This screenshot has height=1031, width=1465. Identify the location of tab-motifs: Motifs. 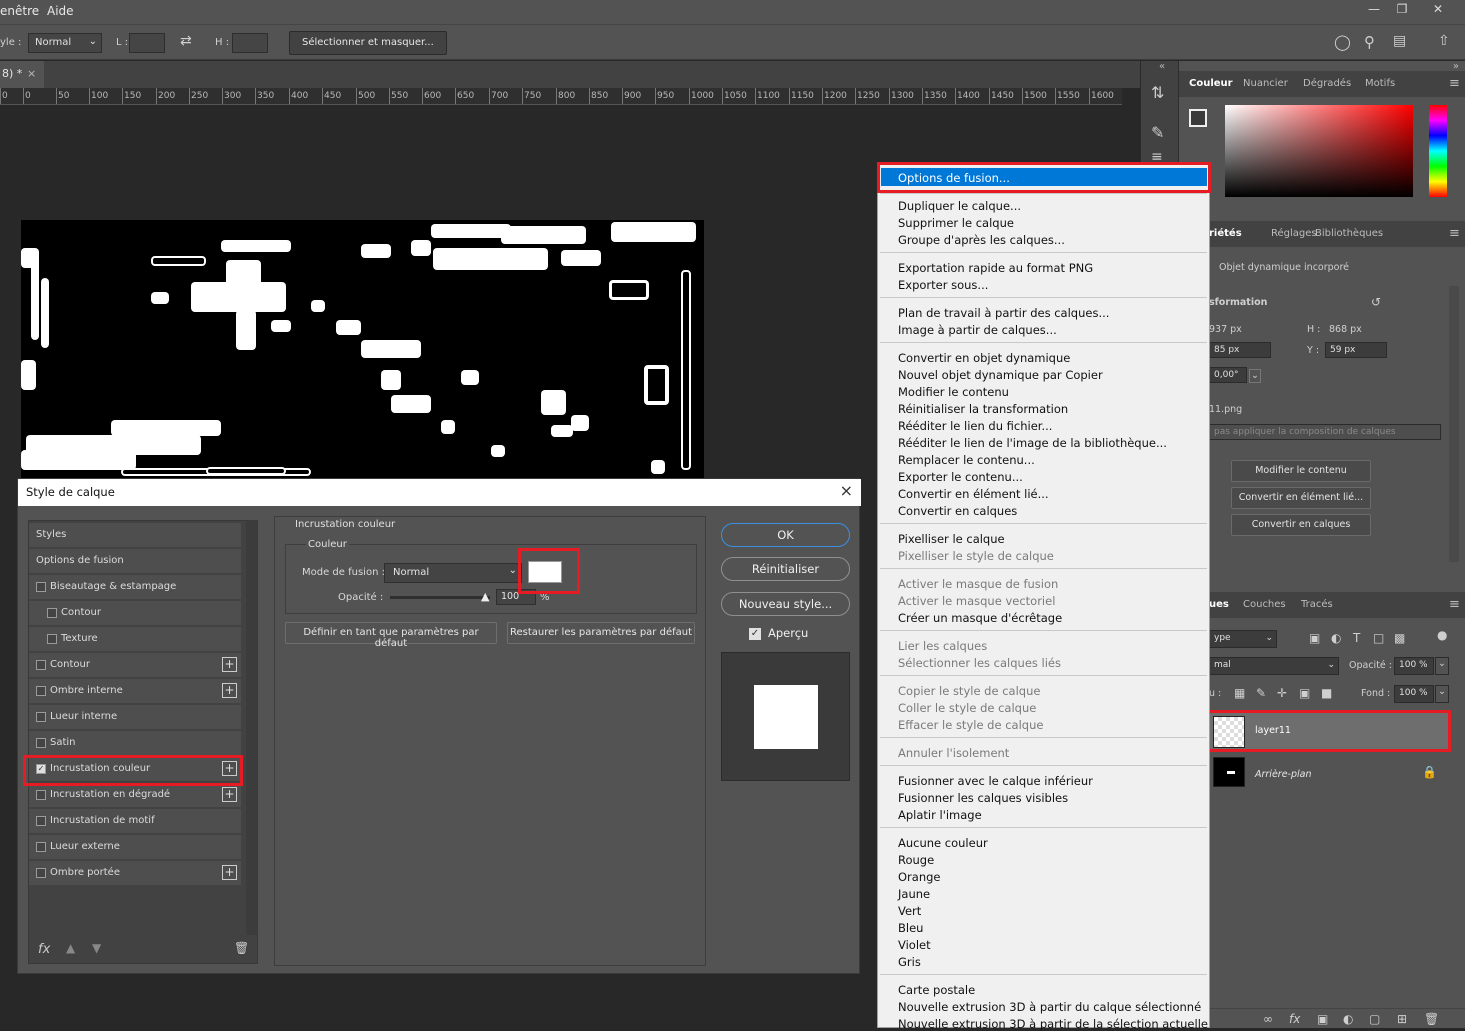
(1380, 83).